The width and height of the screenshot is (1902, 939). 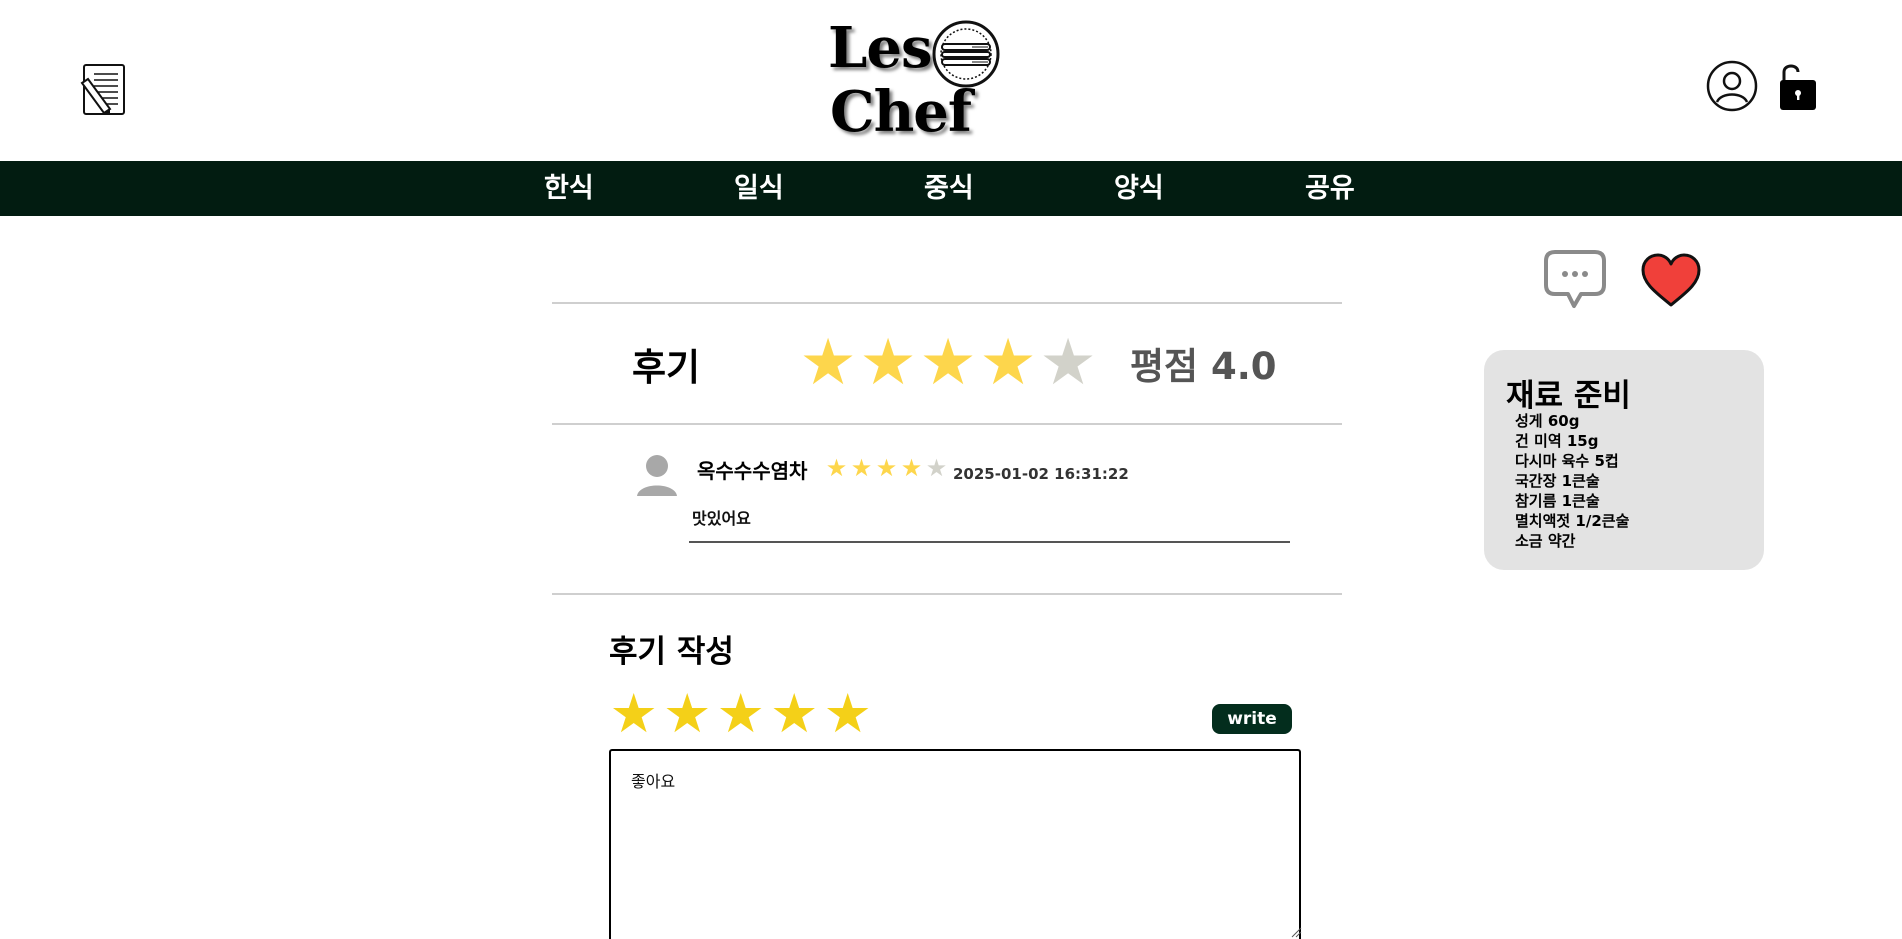 I want to click on average-rating-stars: ★★★★★, so click(x=948, y=363).